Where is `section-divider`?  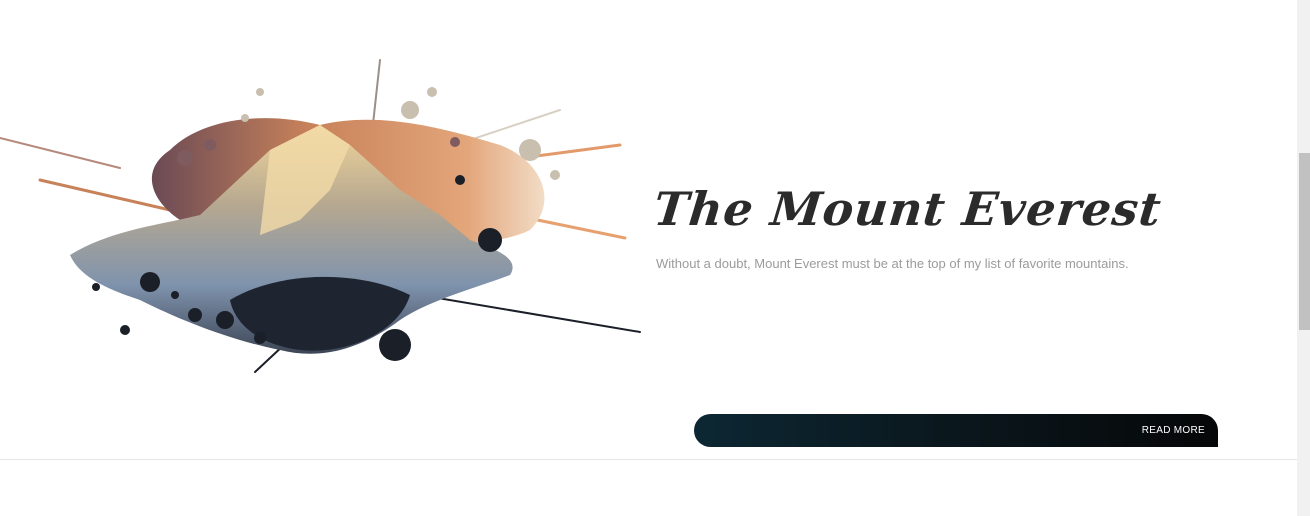 section-divider is located at coordinates (648, 459).